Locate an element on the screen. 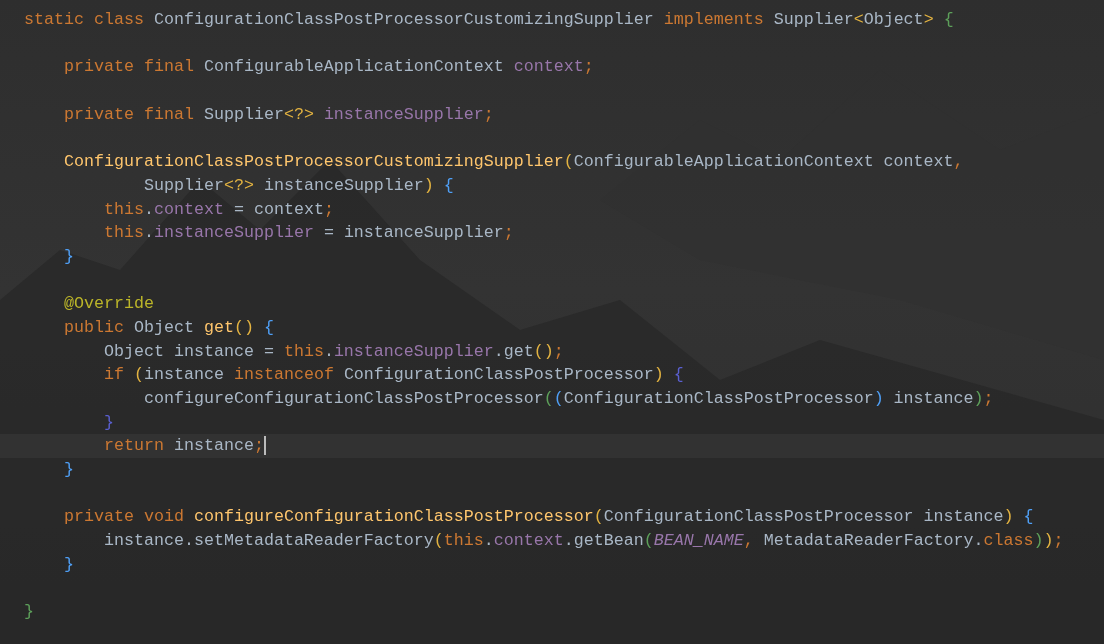 The width and height of the screenshot is (1104, 644). code-line: return instance; is located at coordinates (183, 446).